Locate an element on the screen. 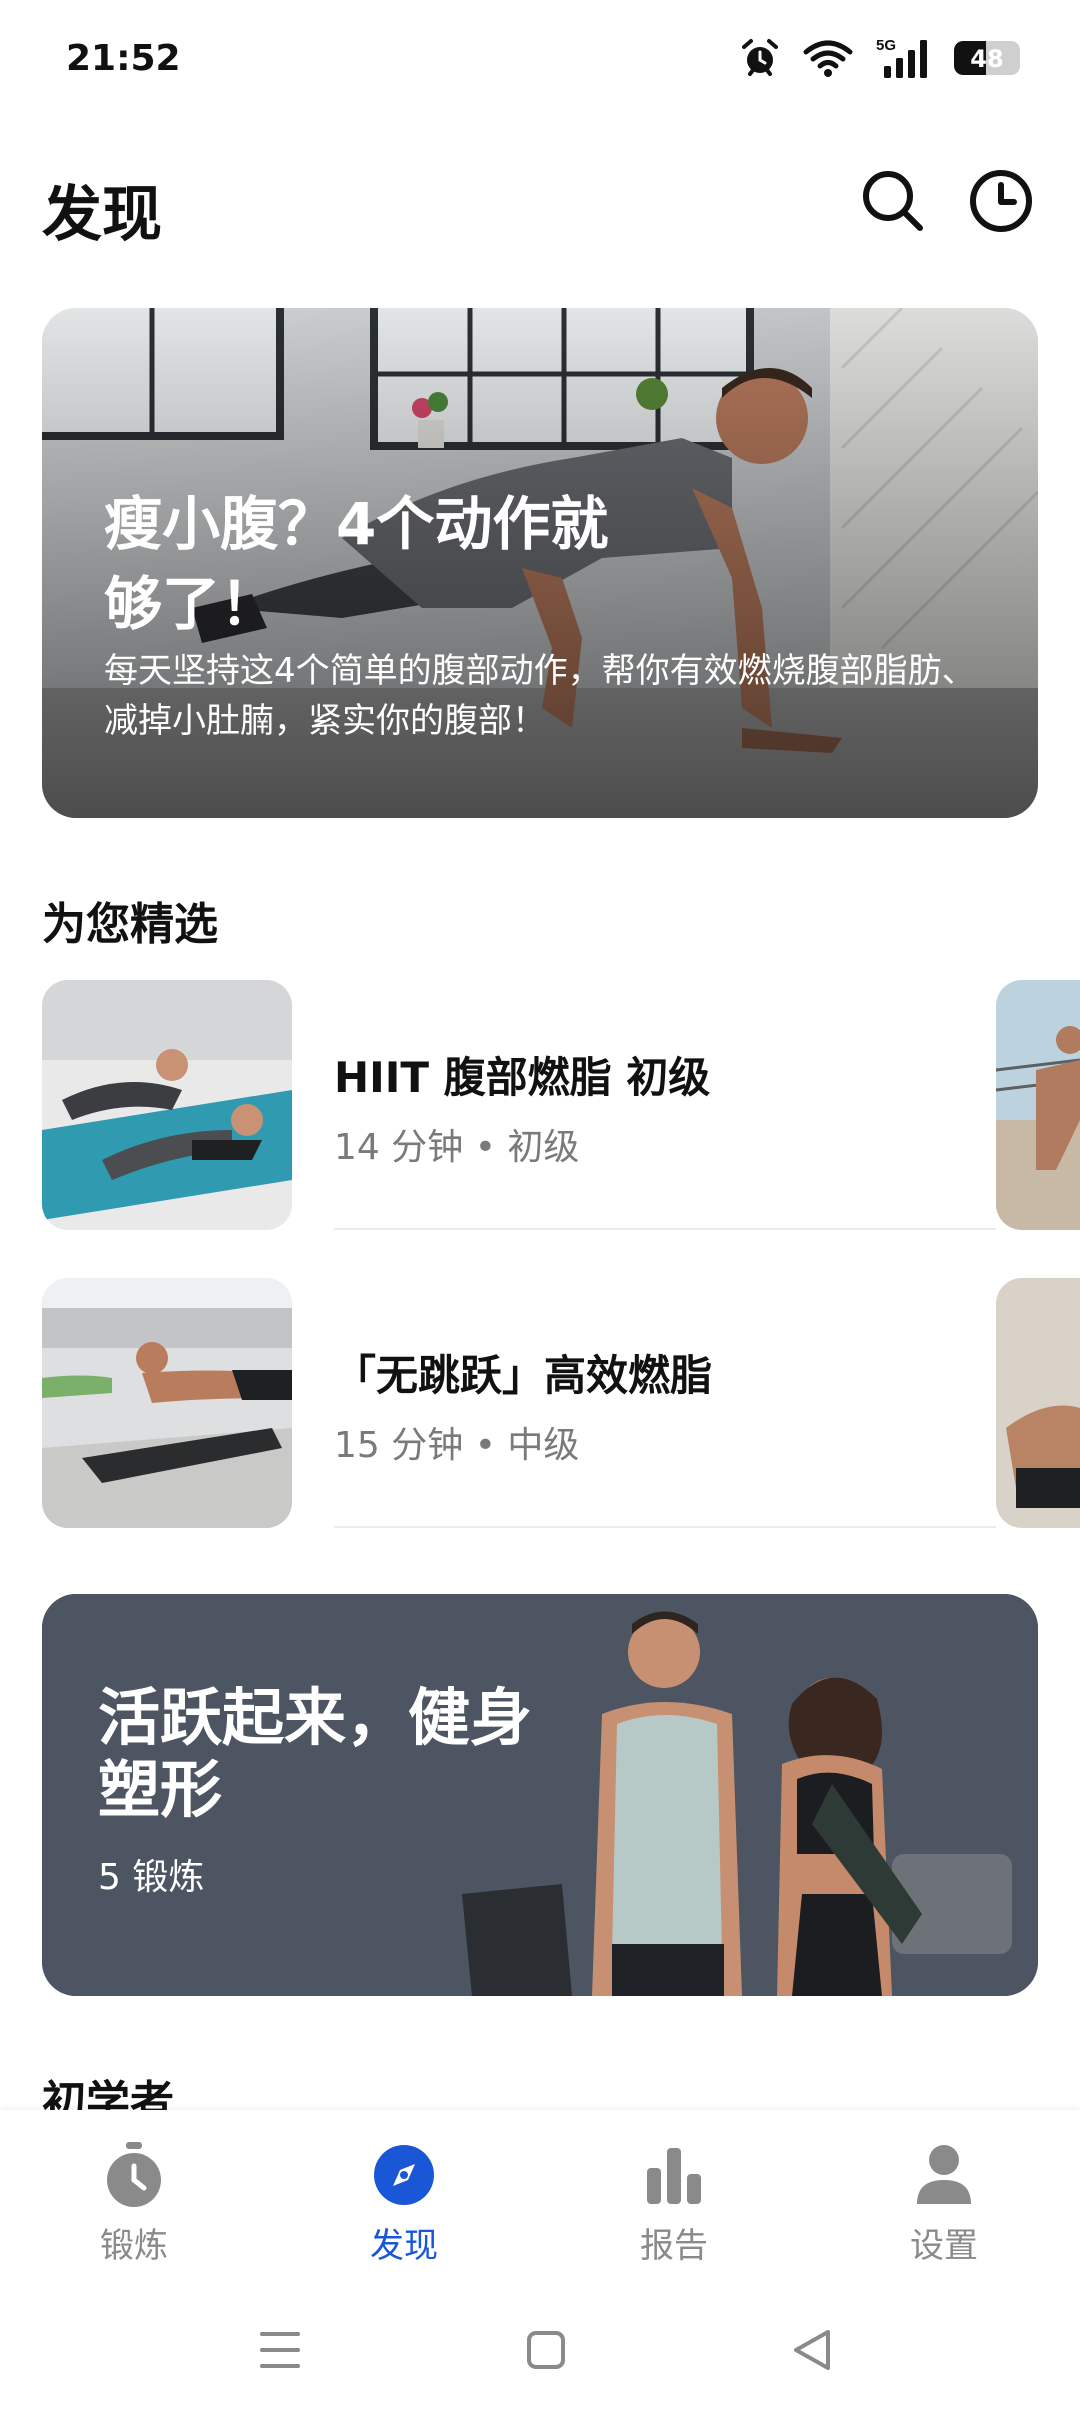 The width and height of the screenshot is (1080, 2414). alarm-icon is located at coordinates (760, 57).